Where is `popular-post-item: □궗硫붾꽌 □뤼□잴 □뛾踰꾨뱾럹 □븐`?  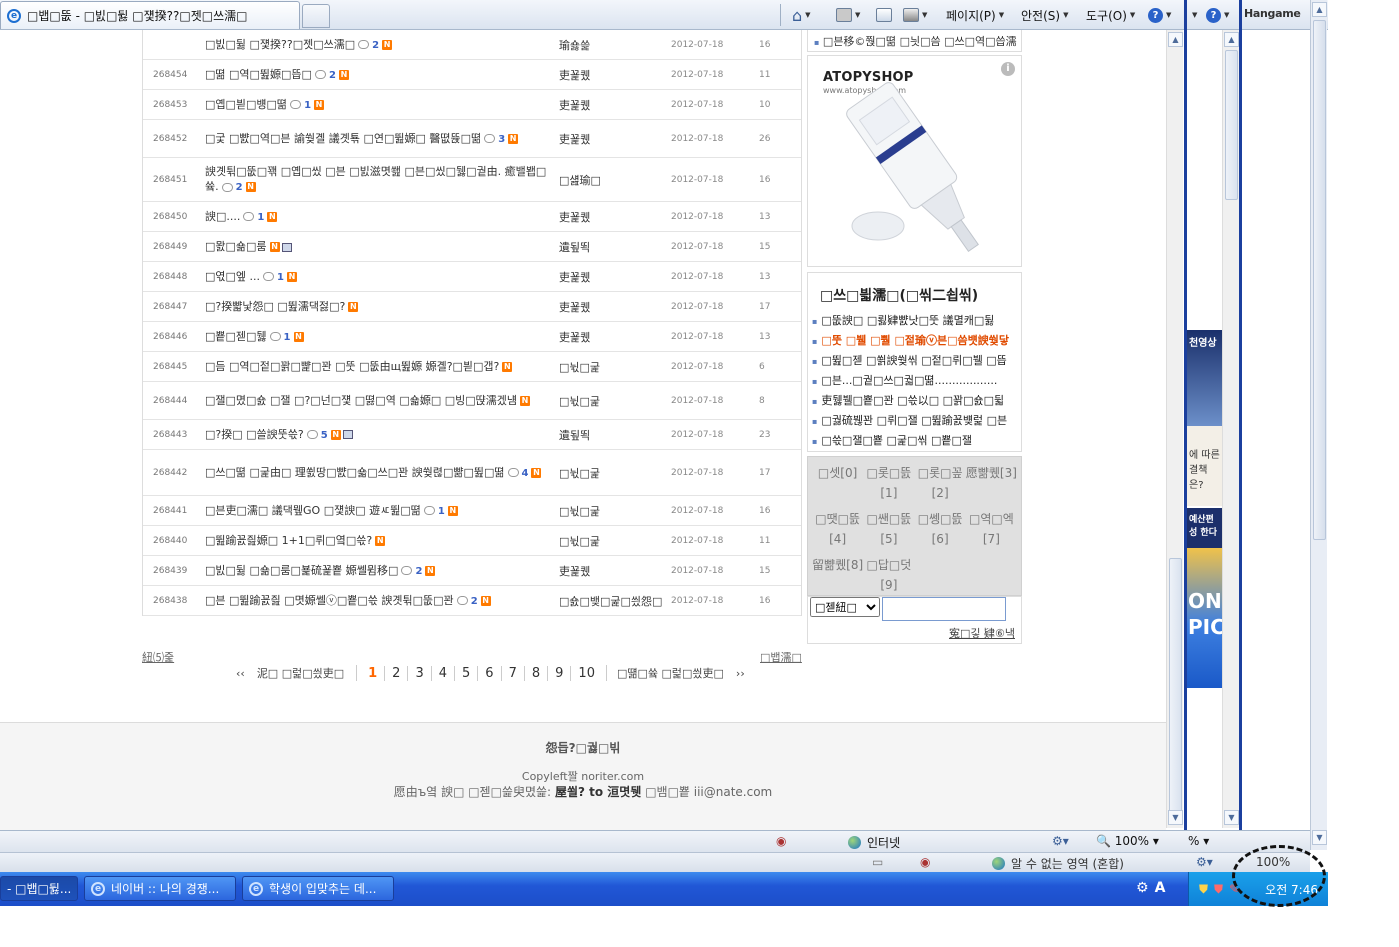
popular-post-item: □궗硫붾꽌 □뤼□잴 □뛾踰꾨뱾럹 □븐 is located at coordinates (916, 421).